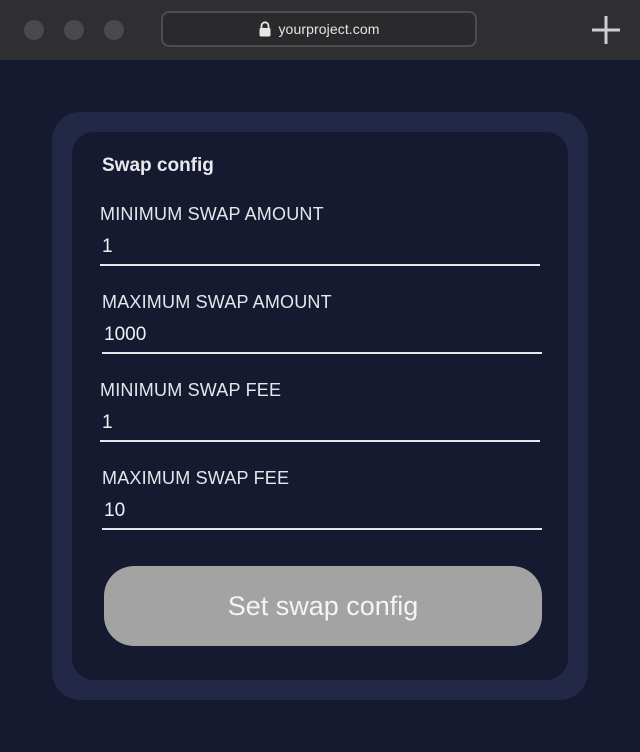  What do you see at coordinates (125, 335) in the screenshot?
I see `max-swap-amount-input: 1000` at bounding box center [125, 335].